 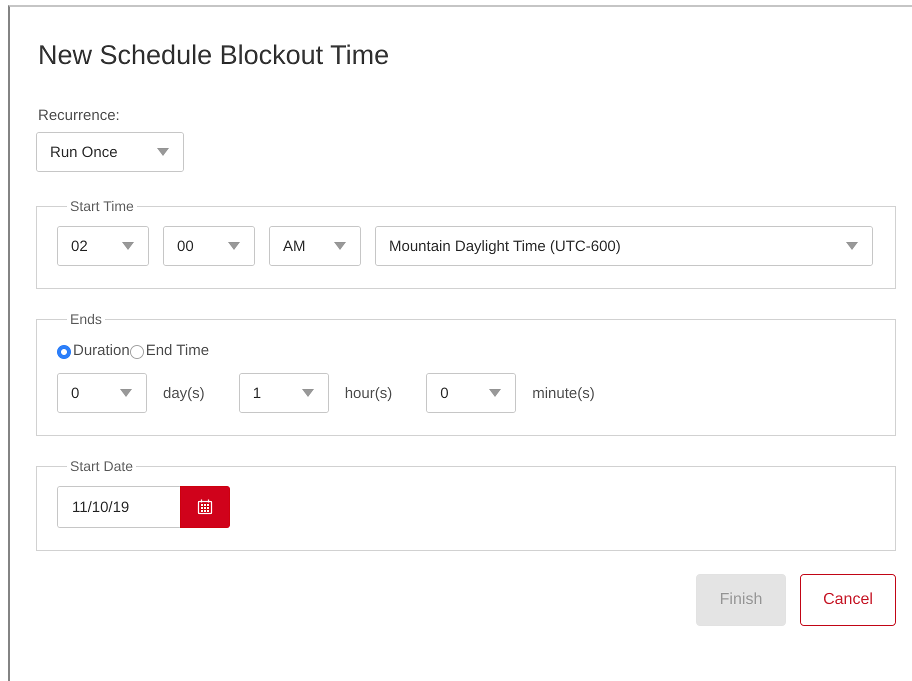 I want to click on group-label: Start Date, so click(x=101, y=466).